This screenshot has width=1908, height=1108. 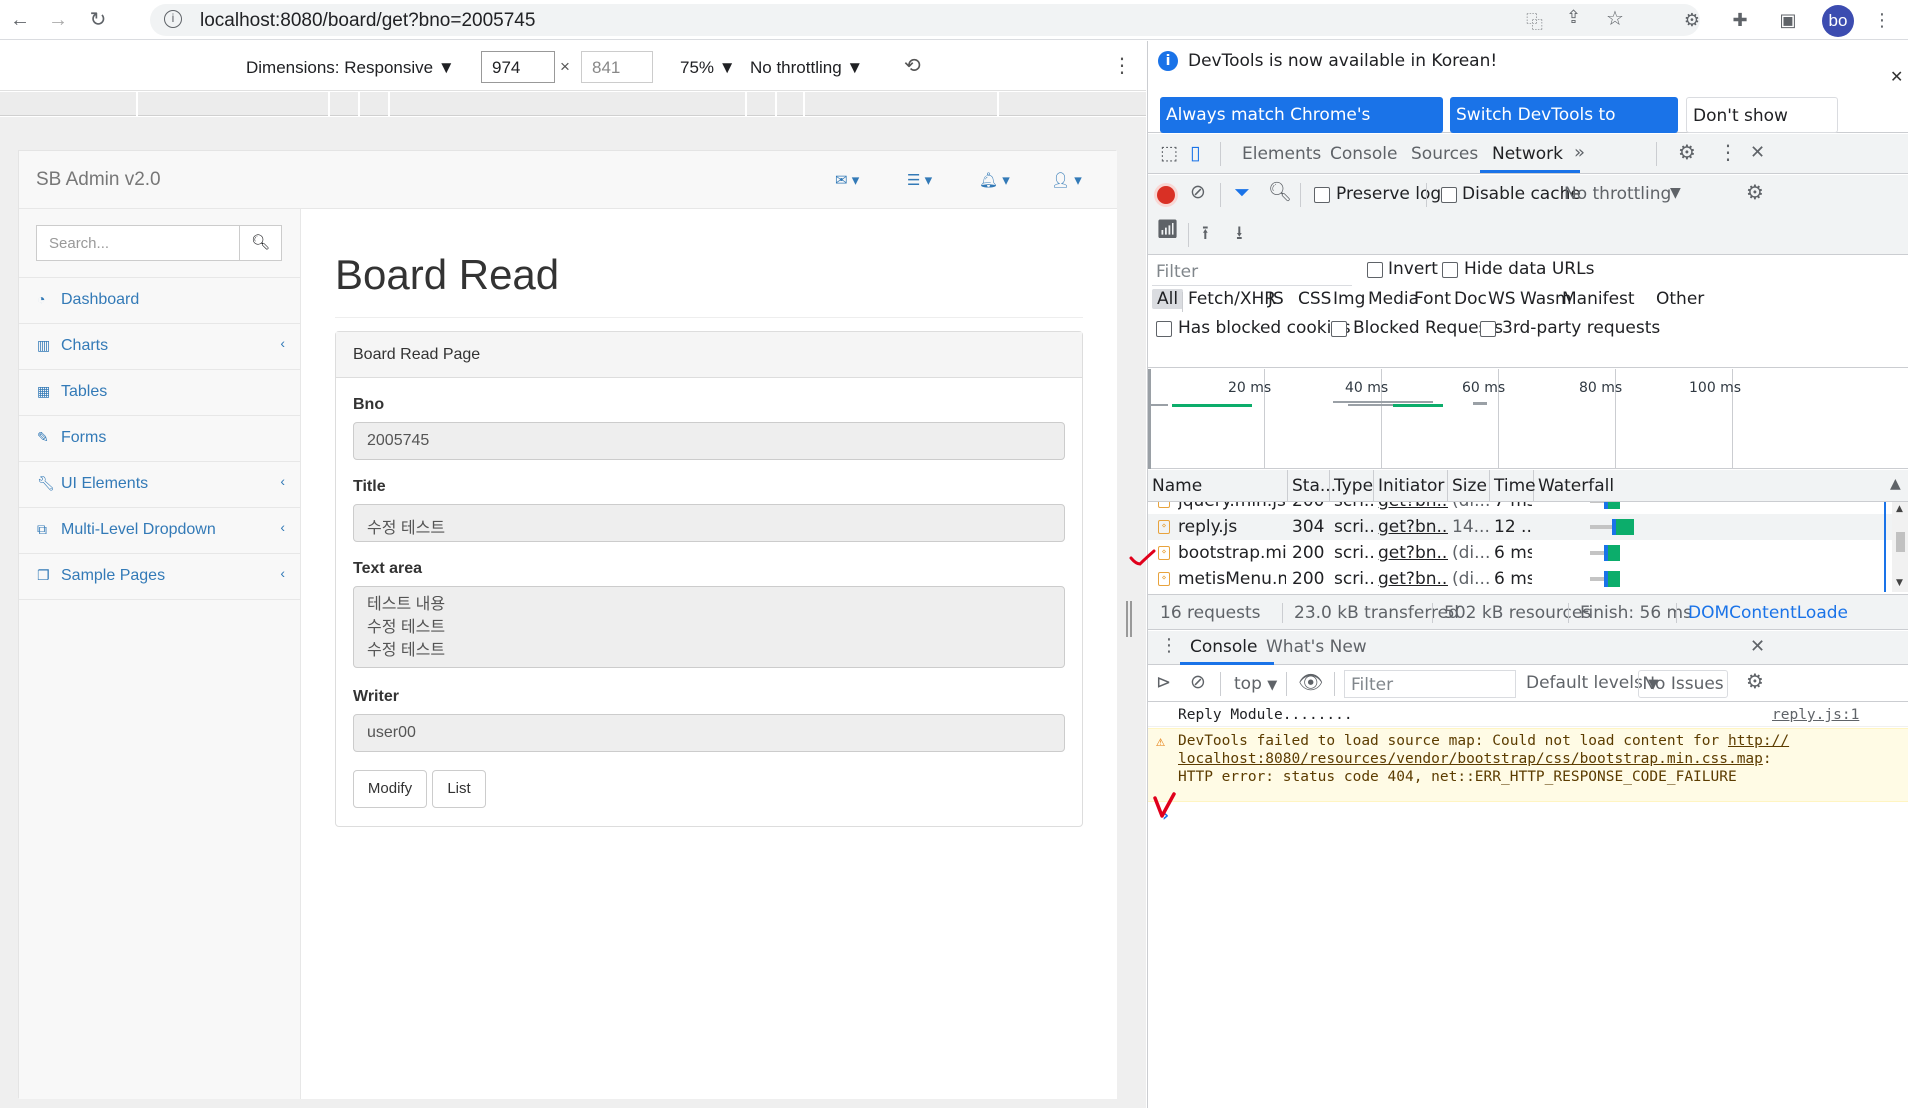 What do you see at coordinates (1692, 20) in the screenshot?
I see `extension-gear-icon: ⚙` at bounding box center [1692, 20].